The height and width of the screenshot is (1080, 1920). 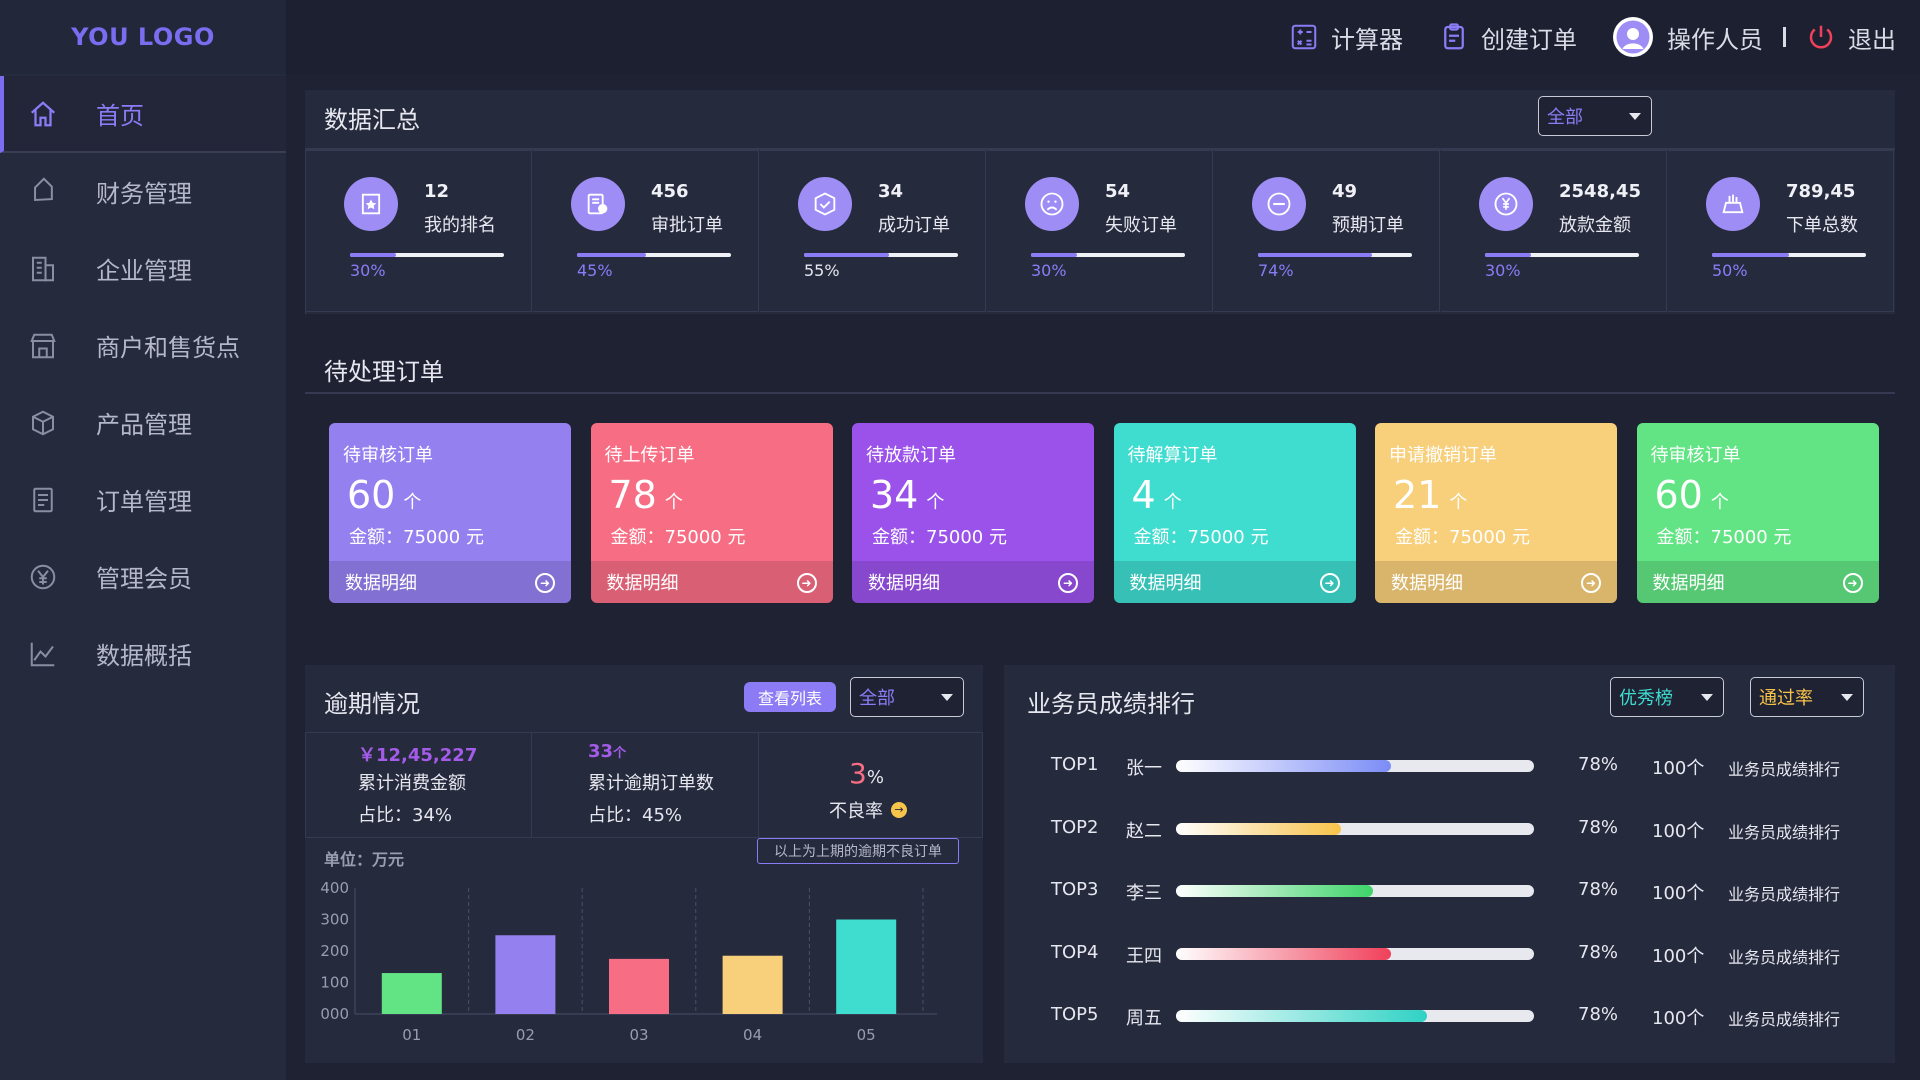 What do you see at coordinates (1345, 191) in the screenshot?
I see `stat-value: 49` at bounding box center [1345, 191].